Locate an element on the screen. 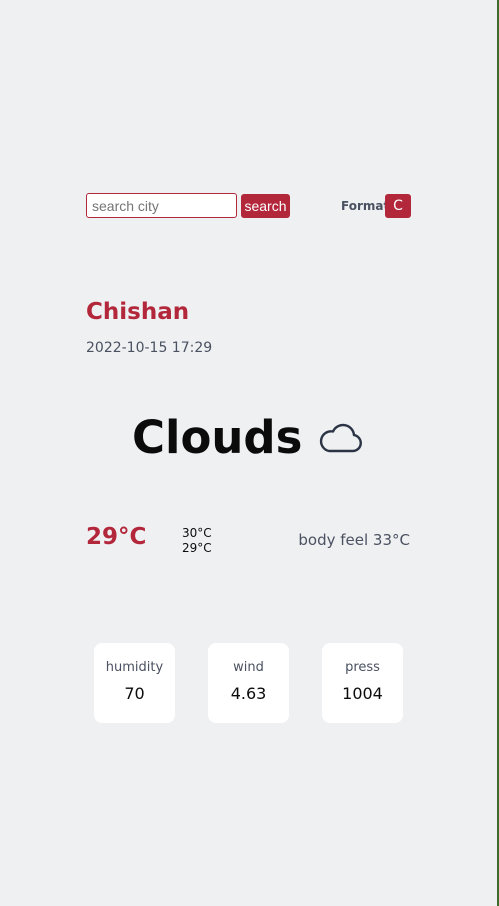  max-temperature: 30°C is located at coordinates (197, 533).